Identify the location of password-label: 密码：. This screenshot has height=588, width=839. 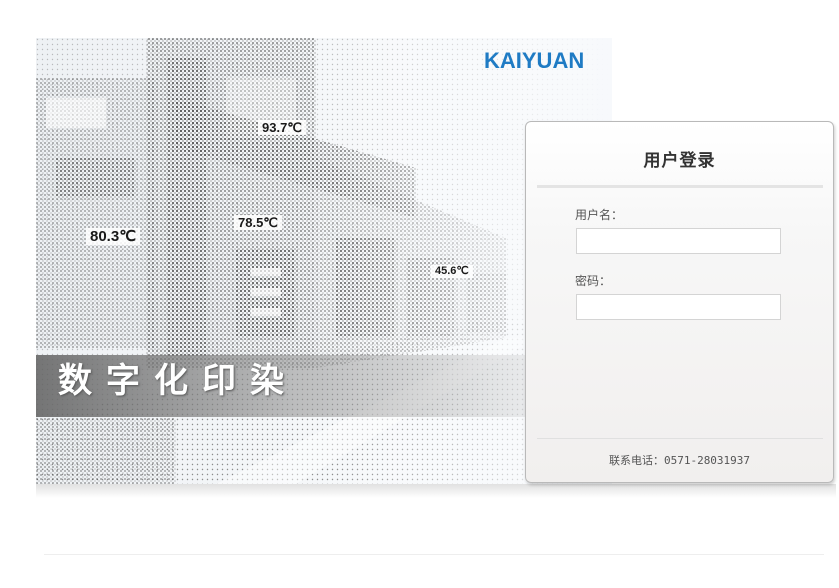
(593, 281).